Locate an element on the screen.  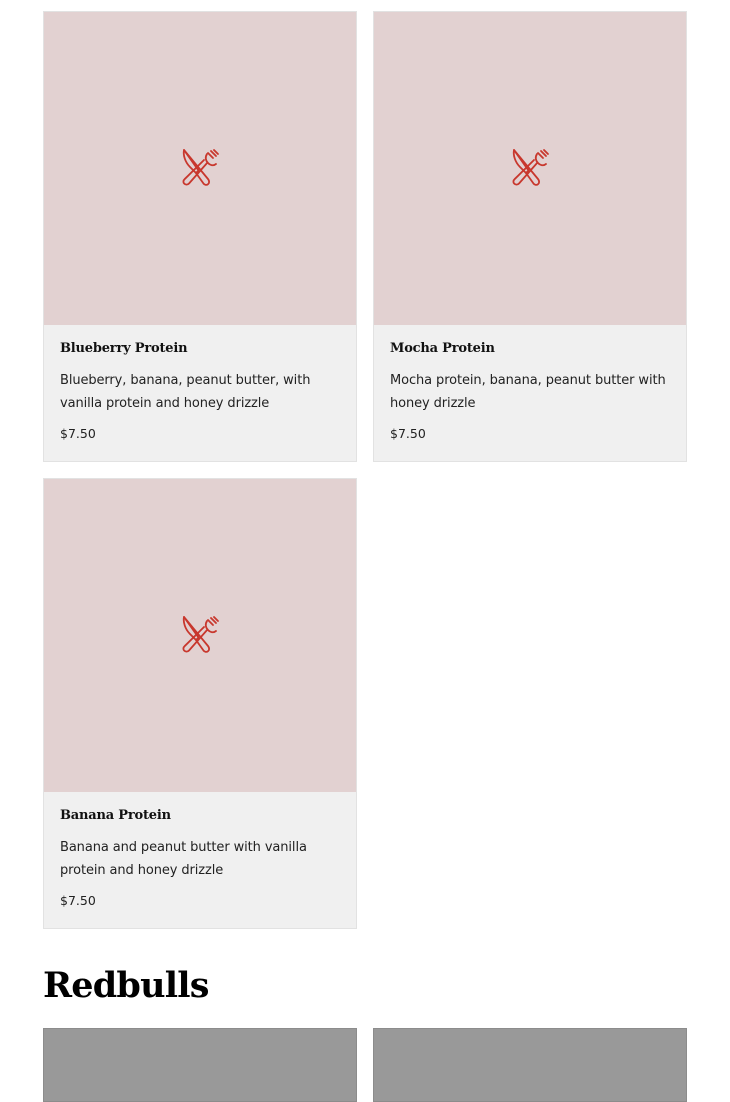
menu-item-name: Blueberry Protein is located at coordinates (124, 348).